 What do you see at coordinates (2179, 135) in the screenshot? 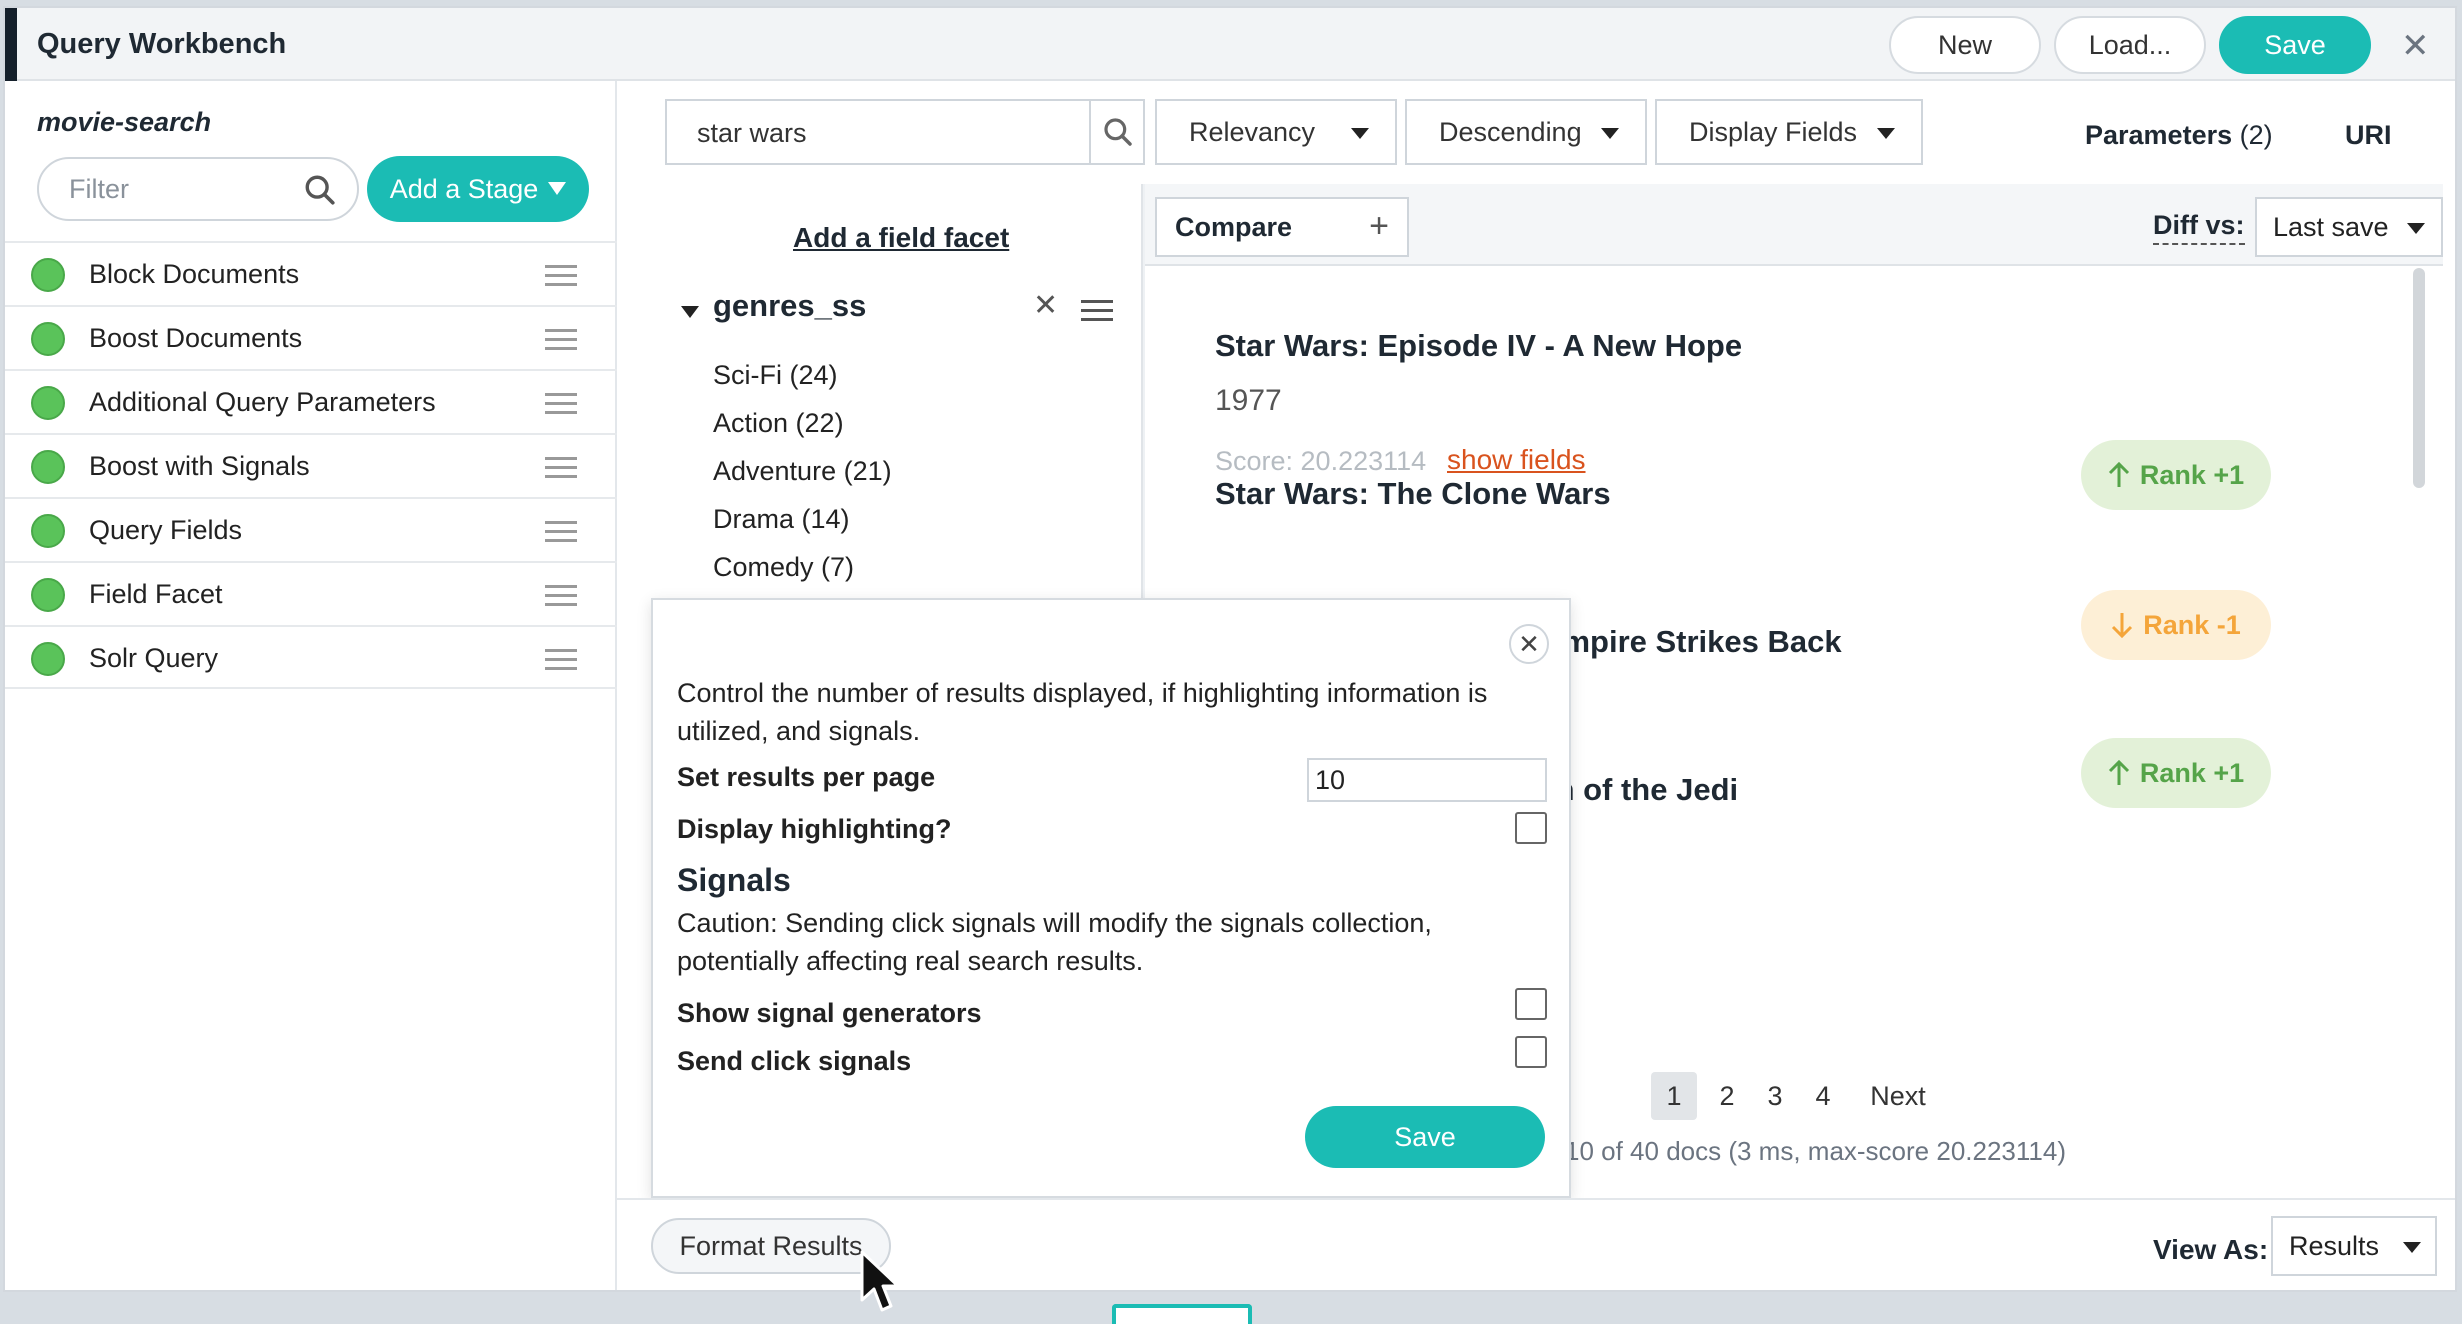
I see `parameters-tab: Parameters (2)` at bounding box center [2179, 135].